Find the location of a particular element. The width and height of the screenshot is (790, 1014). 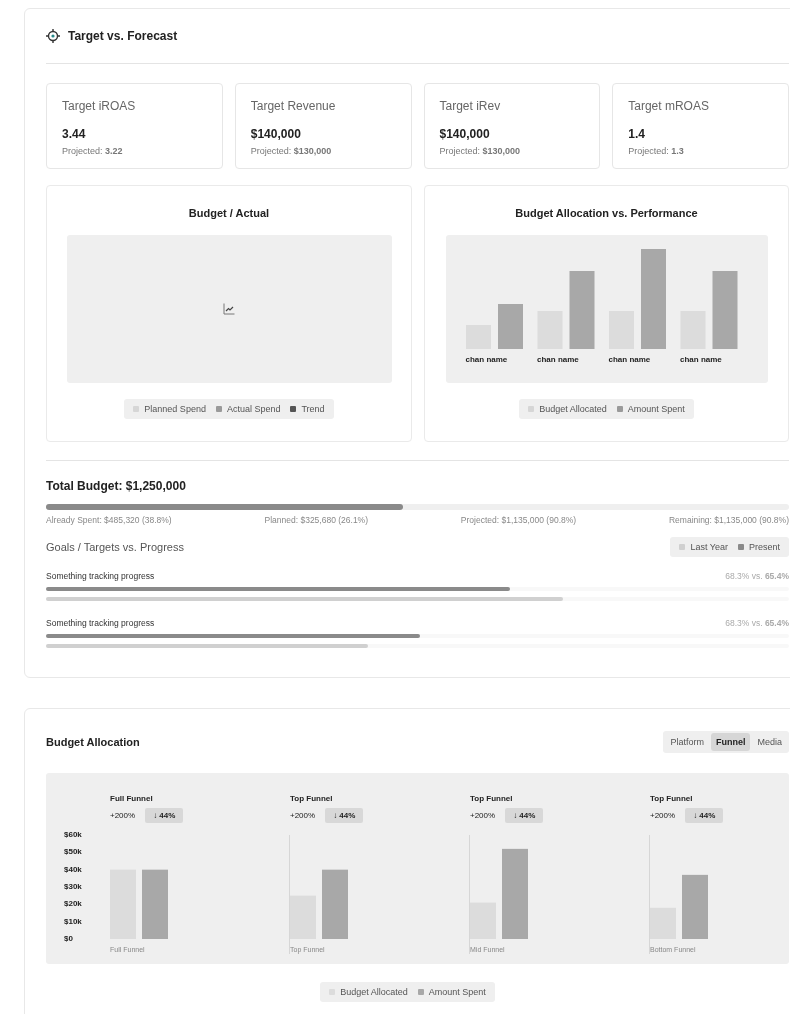

tab: Funnel is located at coordinates (731, 741).